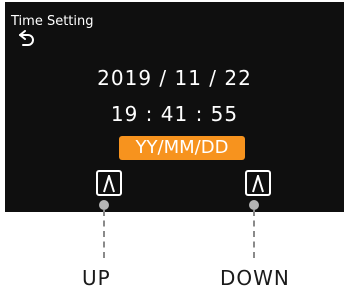 Image resolution: width=351 pixels, height=294 pixels. I want to click on up-callout-line, so click(104, 234).